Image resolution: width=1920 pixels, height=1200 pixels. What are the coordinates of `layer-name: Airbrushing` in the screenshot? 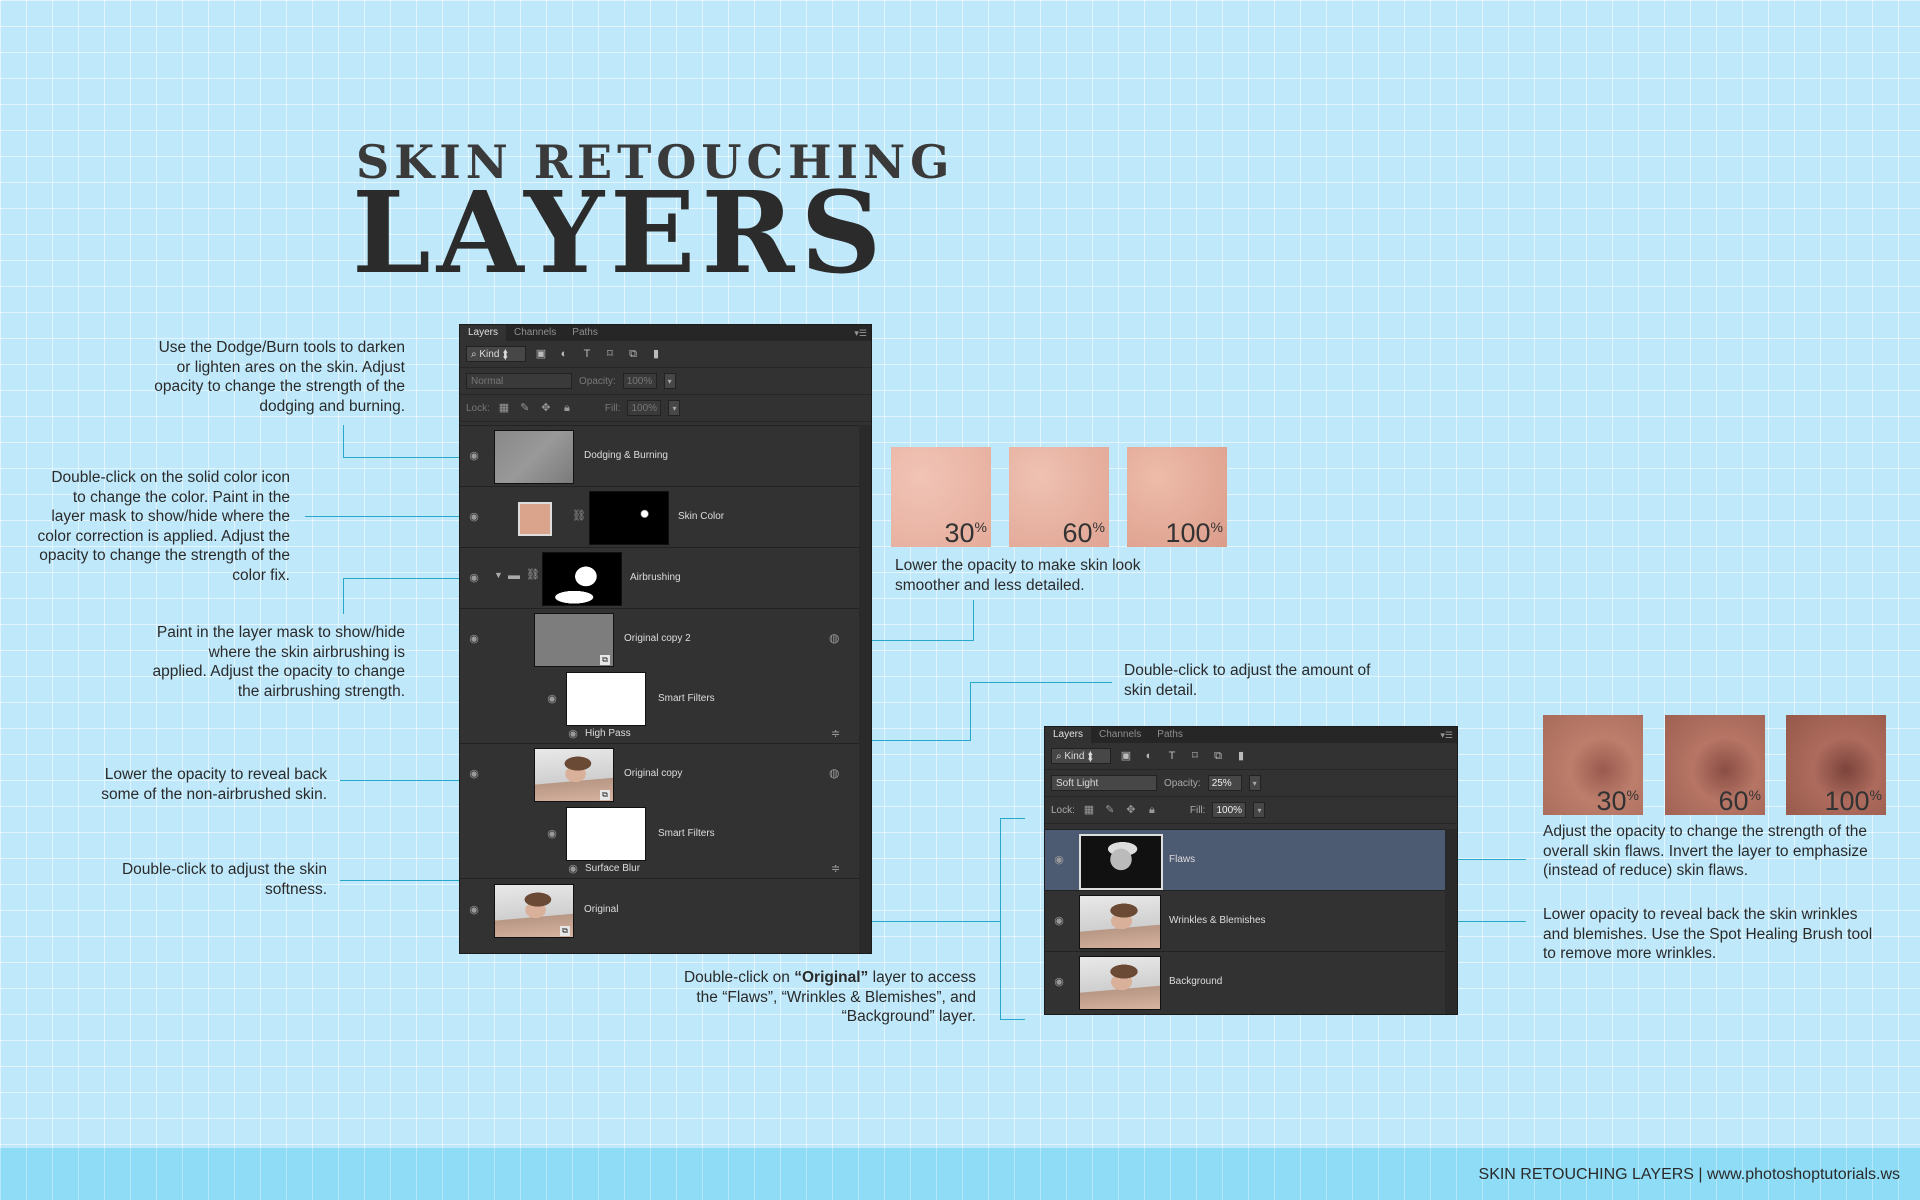 It's located at (655, 577).